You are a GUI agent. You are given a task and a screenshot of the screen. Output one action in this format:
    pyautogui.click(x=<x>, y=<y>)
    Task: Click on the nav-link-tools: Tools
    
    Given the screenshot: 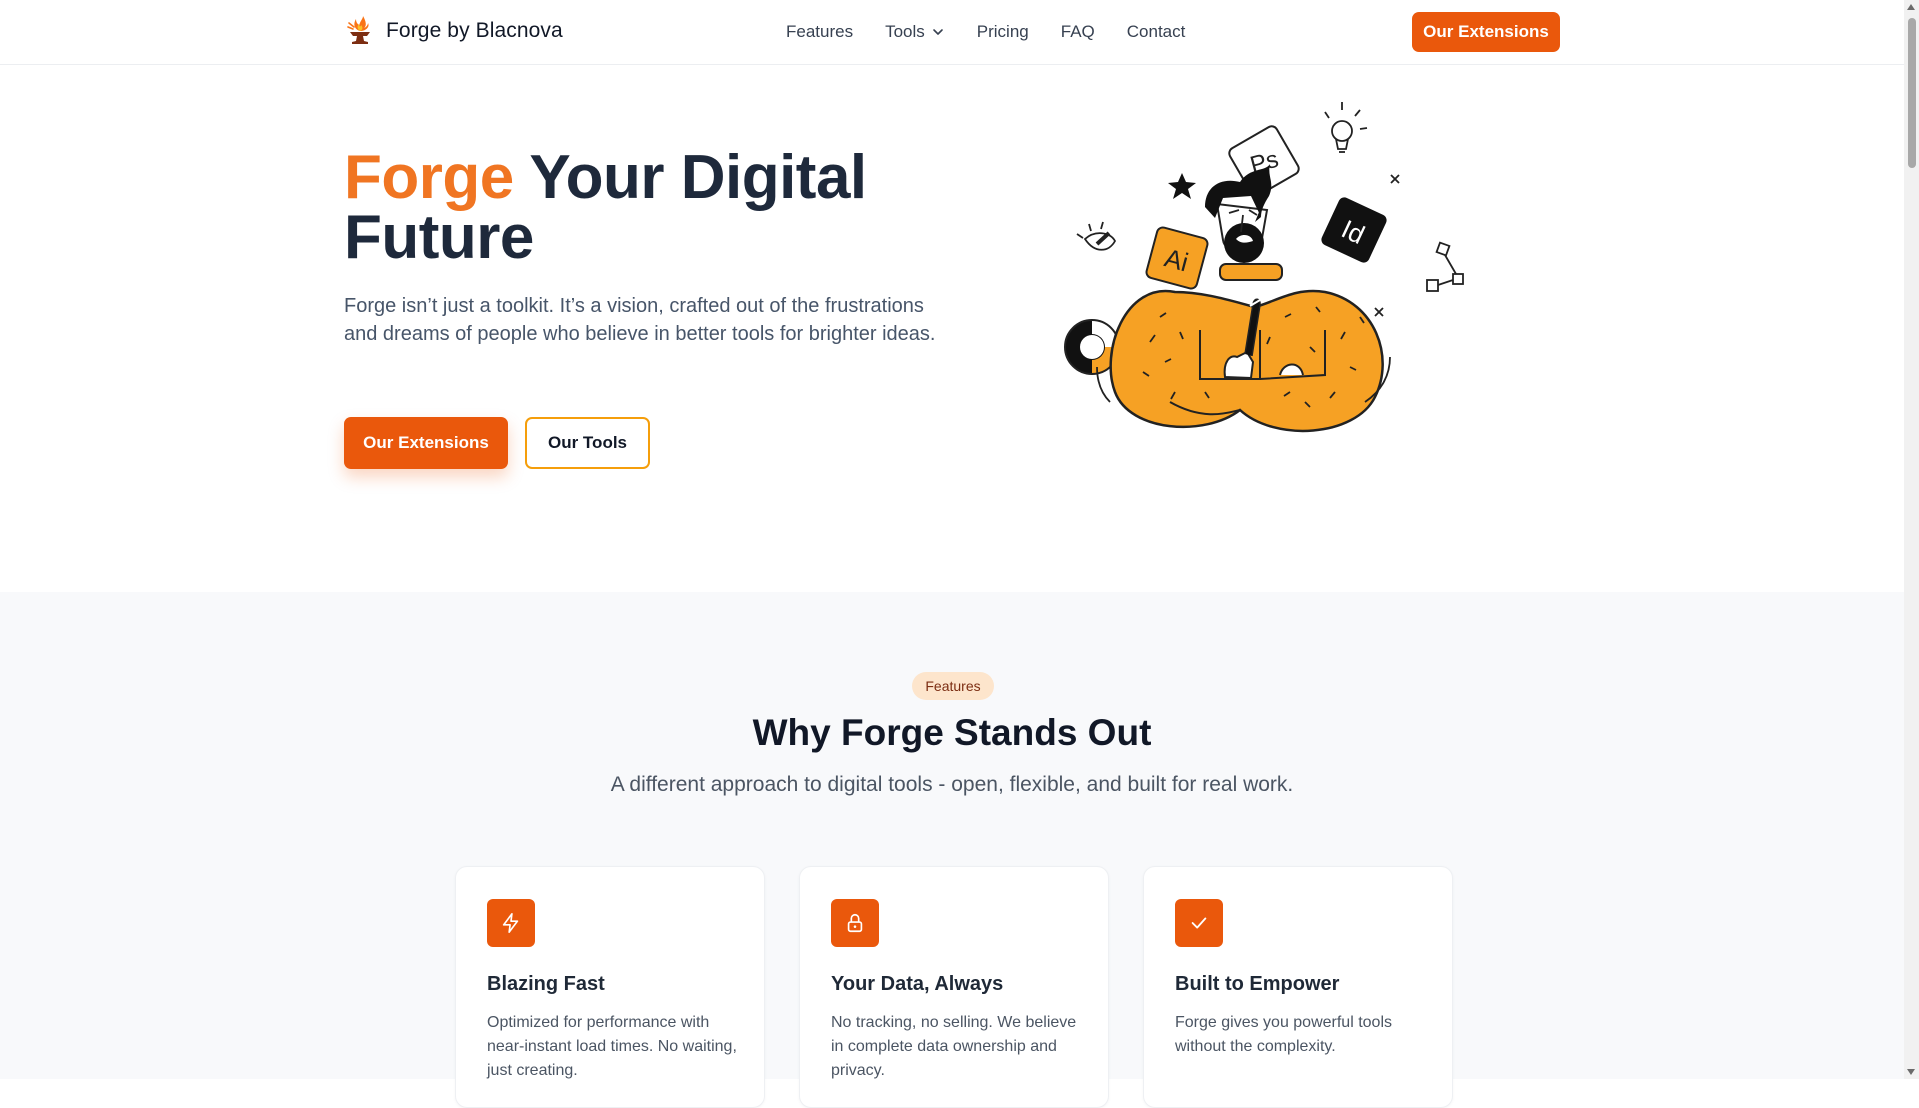 What is the action you would take?
    pyautogui.click(x=915, y=32)
    